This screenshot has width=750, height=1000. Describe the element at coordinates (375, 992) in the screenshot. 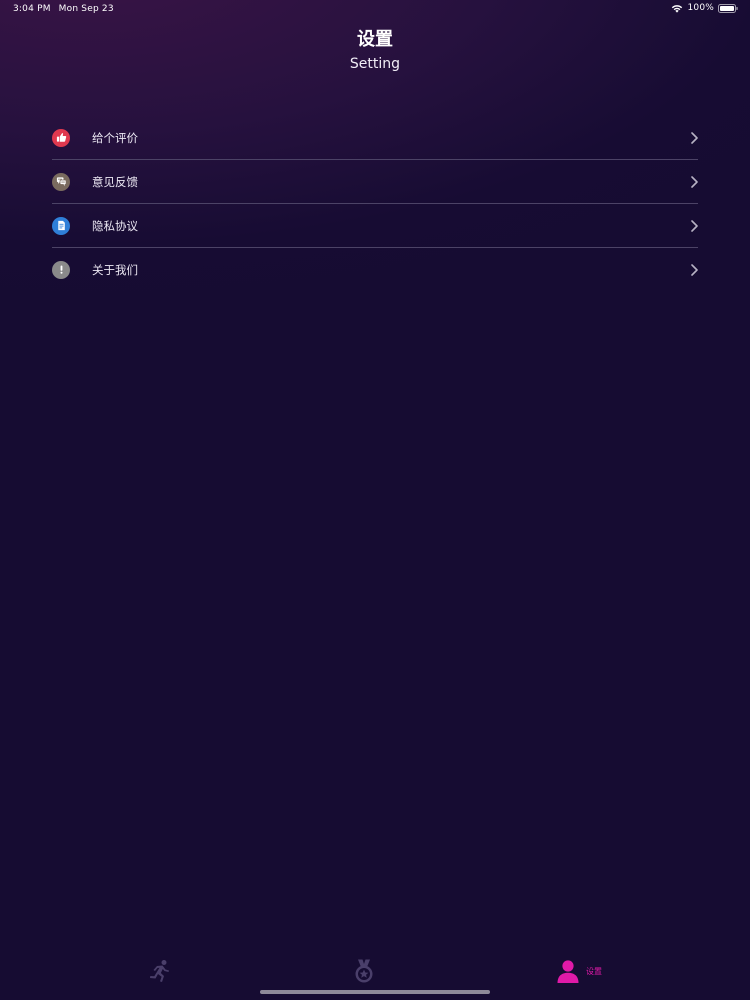

I see `home-indicator` at that location.